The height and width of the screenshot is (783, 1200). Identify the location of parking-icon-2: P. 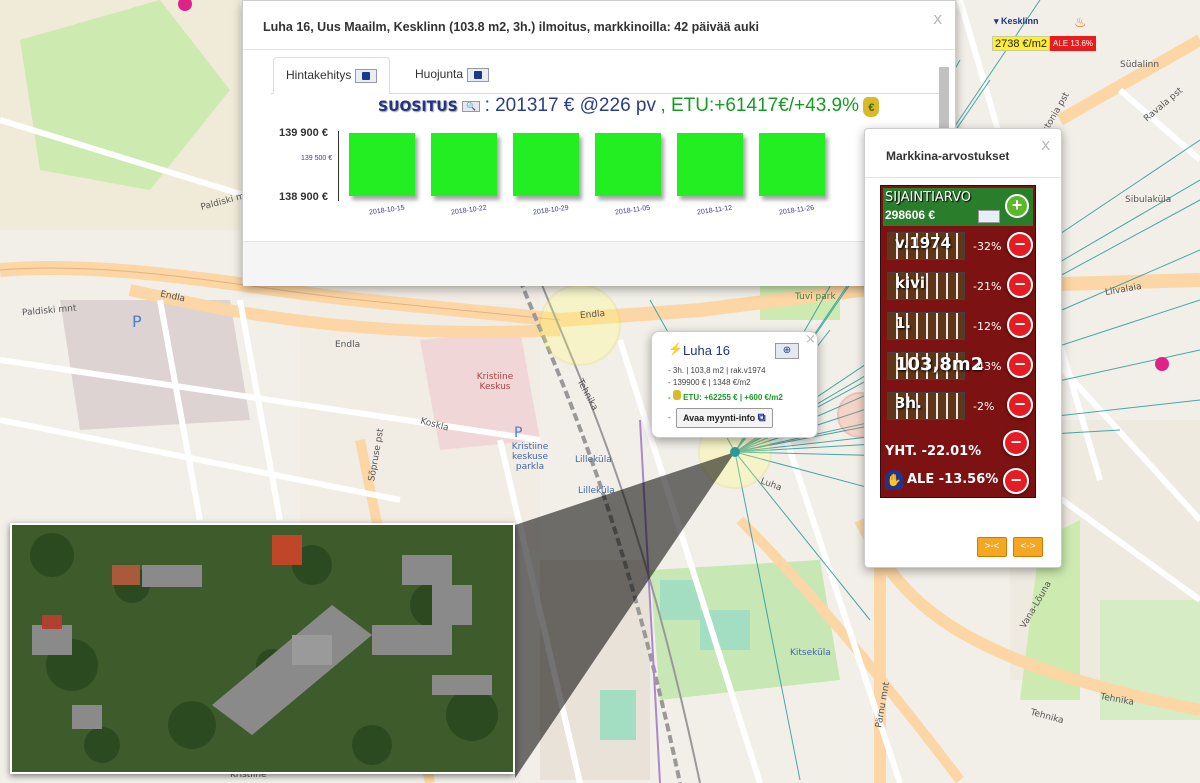
(518, 433).